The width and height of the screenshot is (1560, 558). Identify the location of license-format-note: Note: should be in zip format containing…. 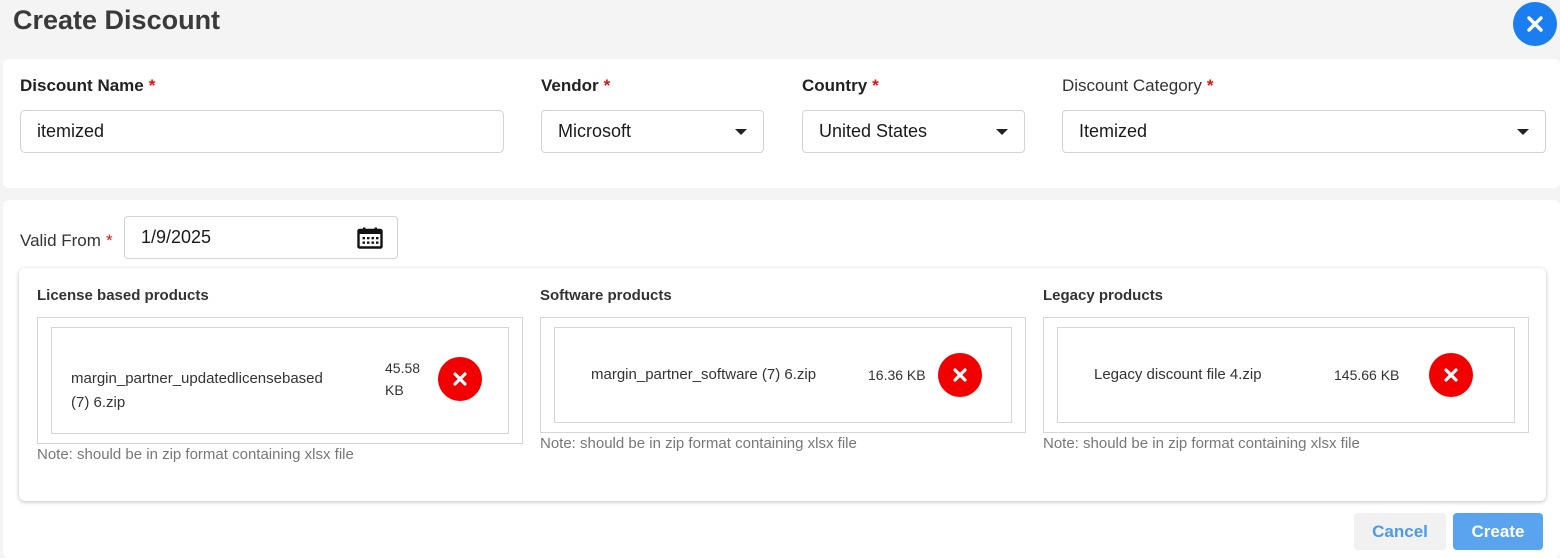
(195, 454).